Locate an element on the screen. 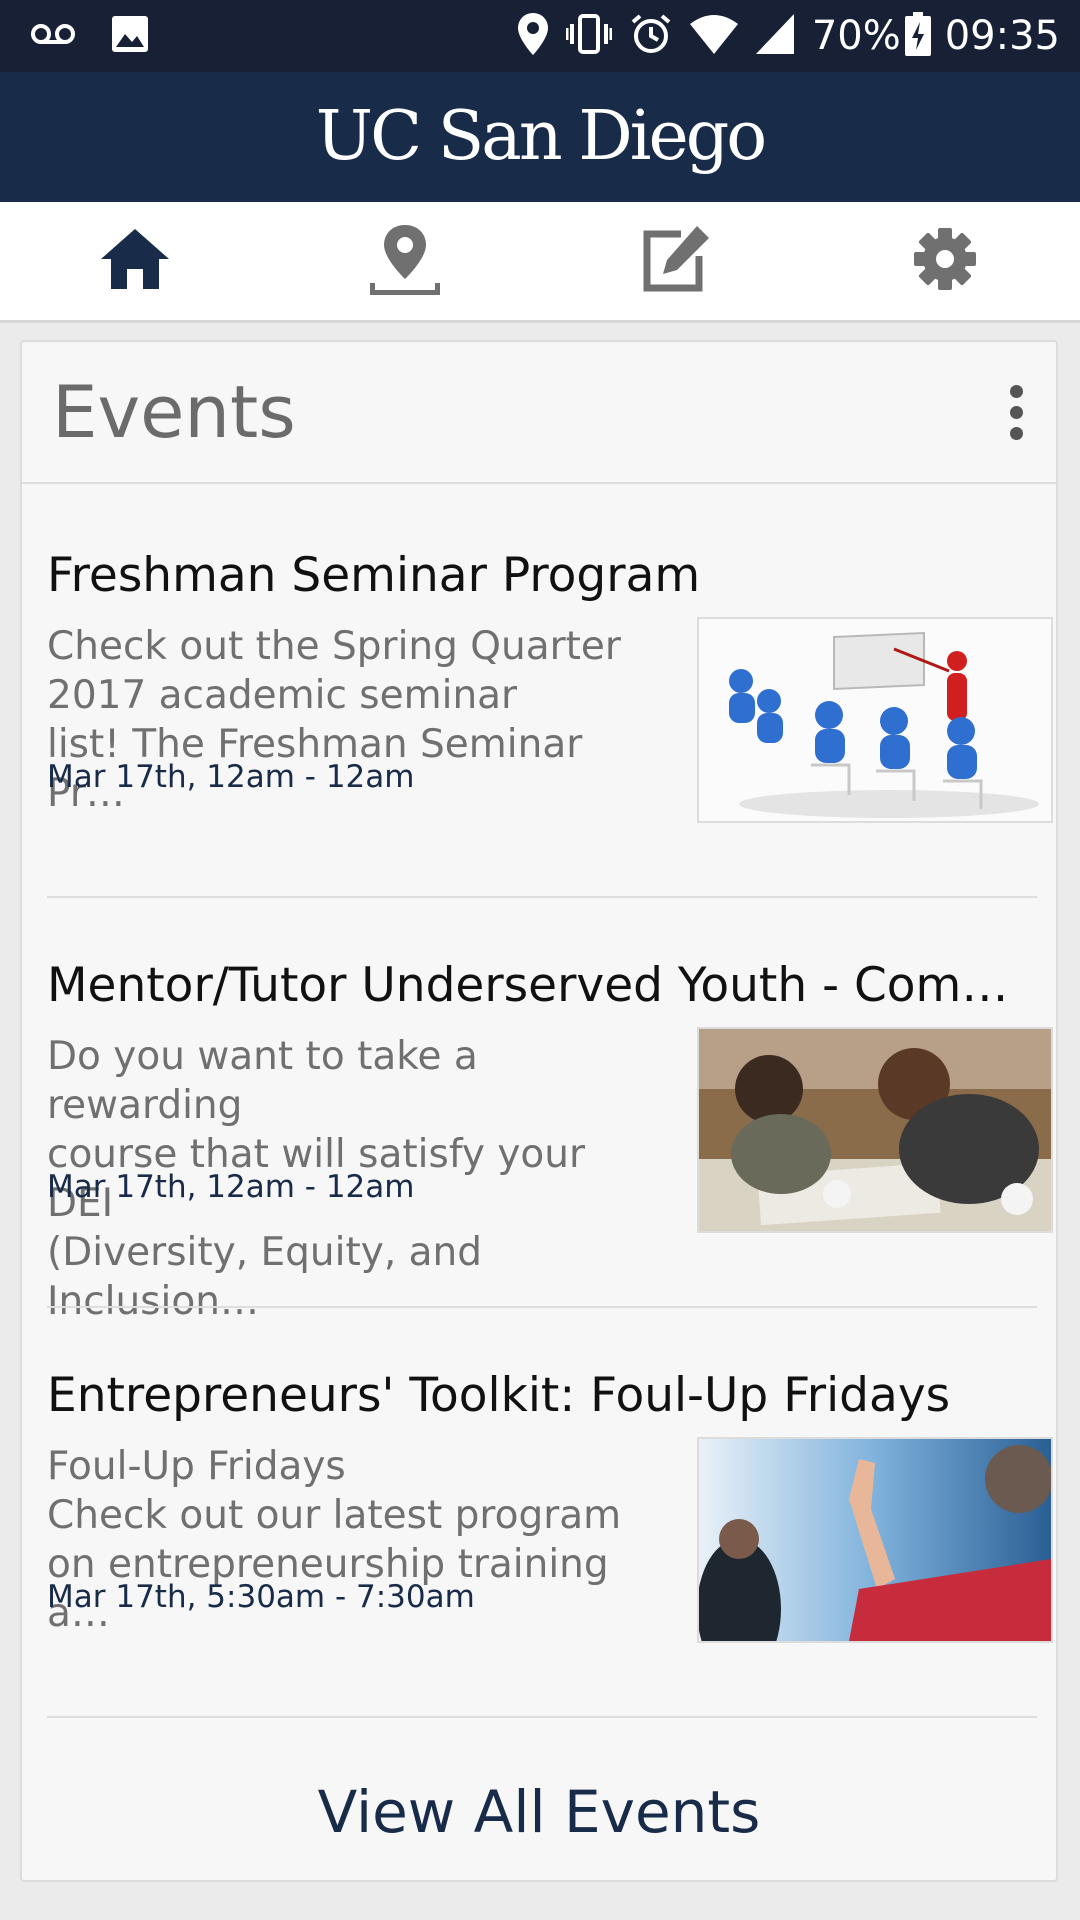  gear-icon is located at coordinates (945, 261).